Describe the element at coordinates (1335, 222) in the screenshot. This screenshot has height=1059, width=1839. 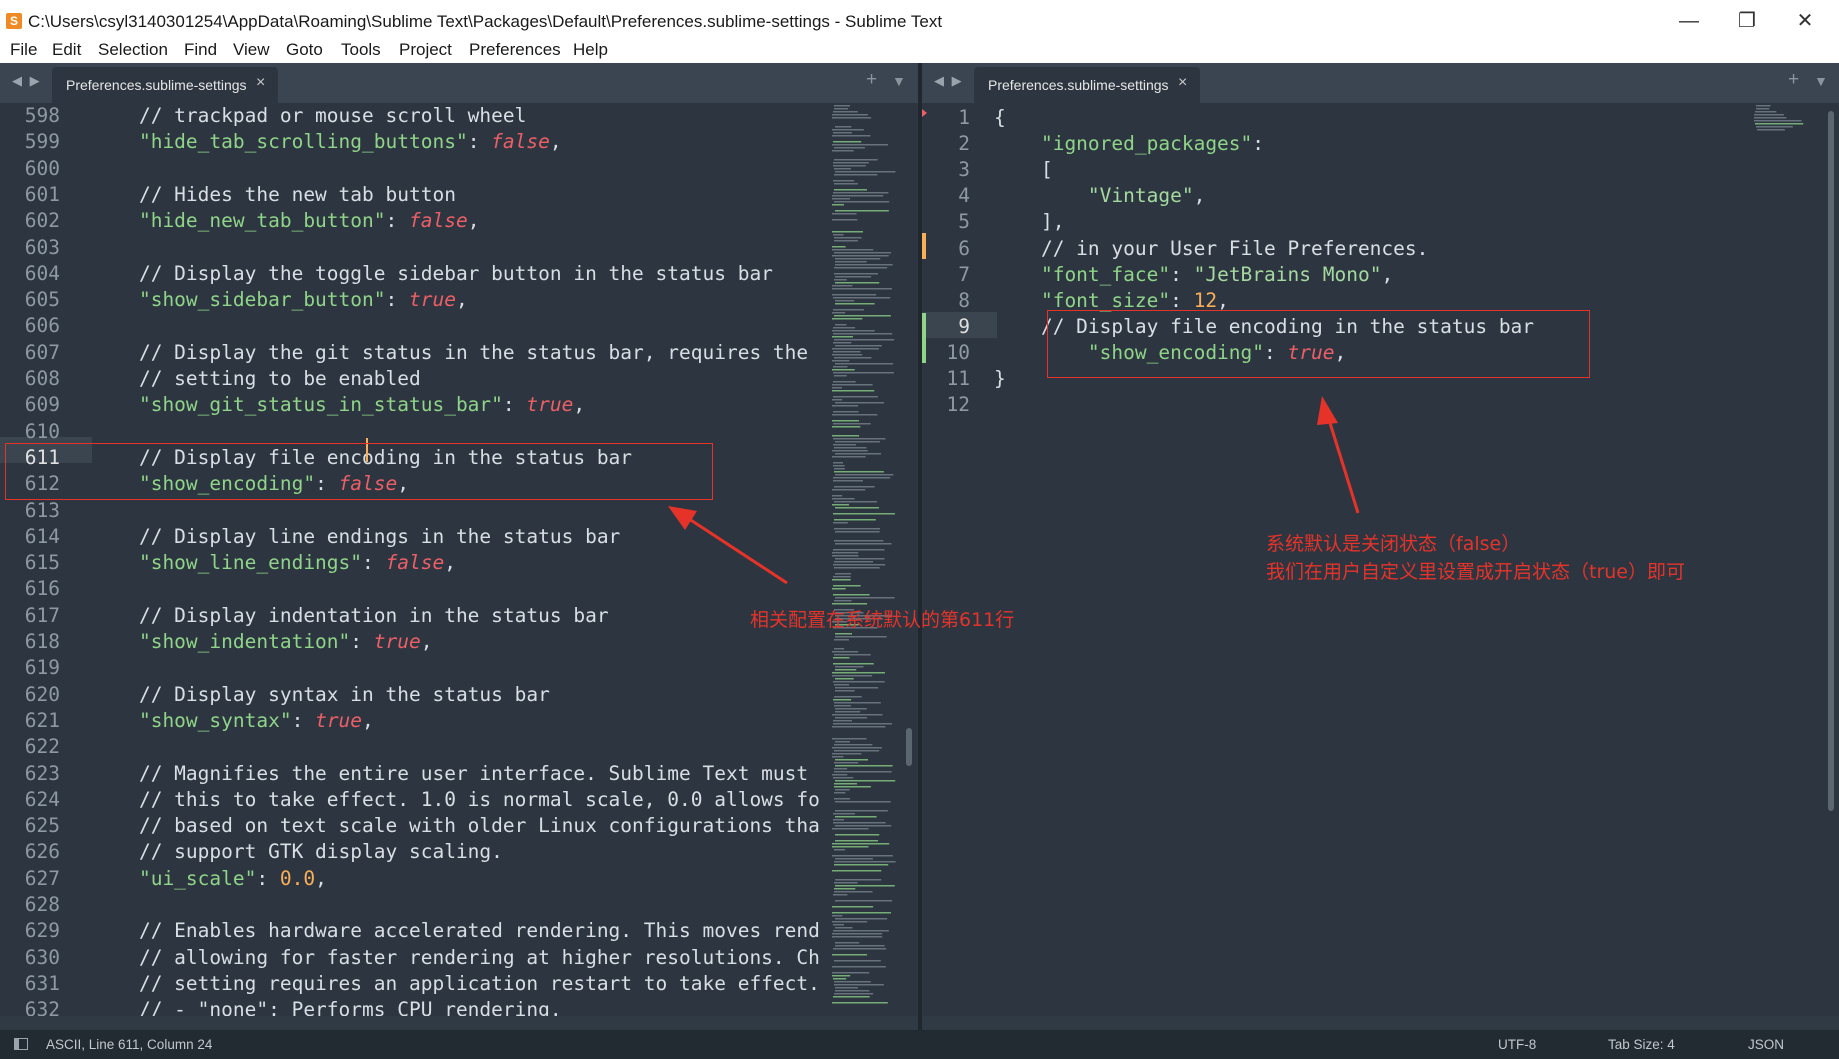
I see `code-line: 5 ],` at that location.